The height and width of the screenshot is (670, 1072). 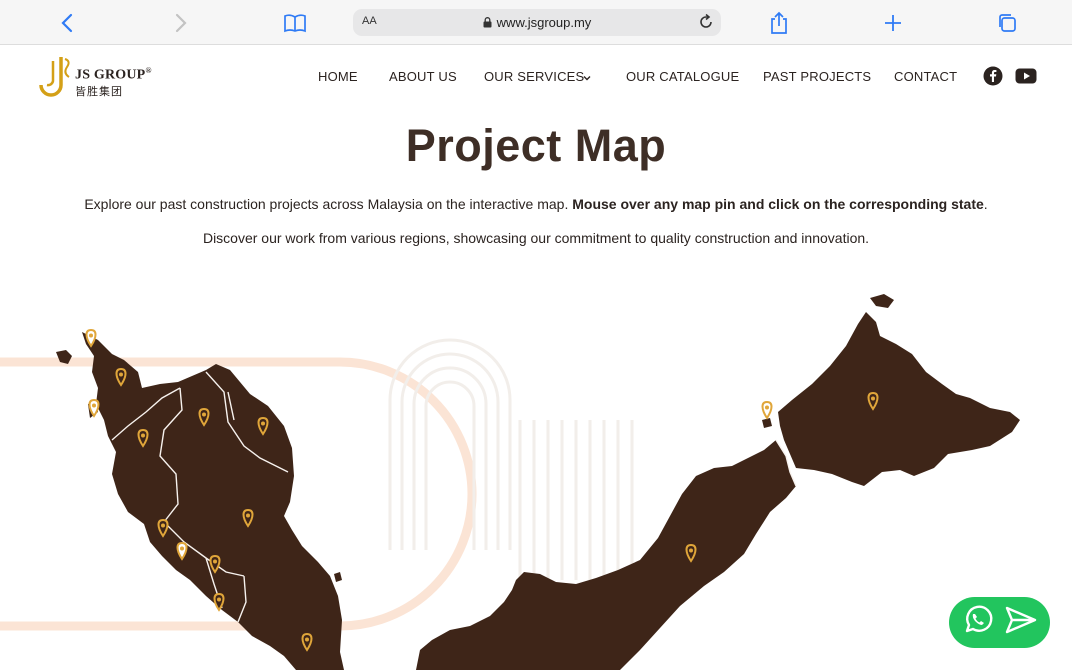 What do you see at coordinates (882, 301) in the screenshot?
I see `banggi-island` at bounding box center [882, 301].